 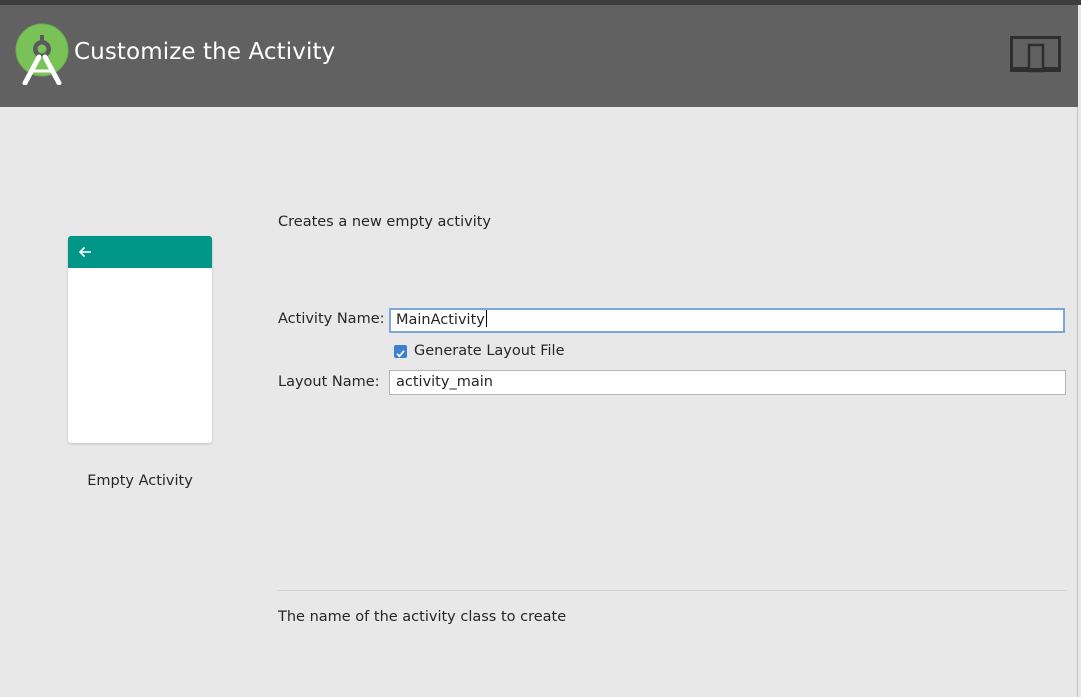 What do you see at coordinates (1035, 54) in the screenshot?
I see `device-form-factor-icon` at bounding box center [1035, 54].